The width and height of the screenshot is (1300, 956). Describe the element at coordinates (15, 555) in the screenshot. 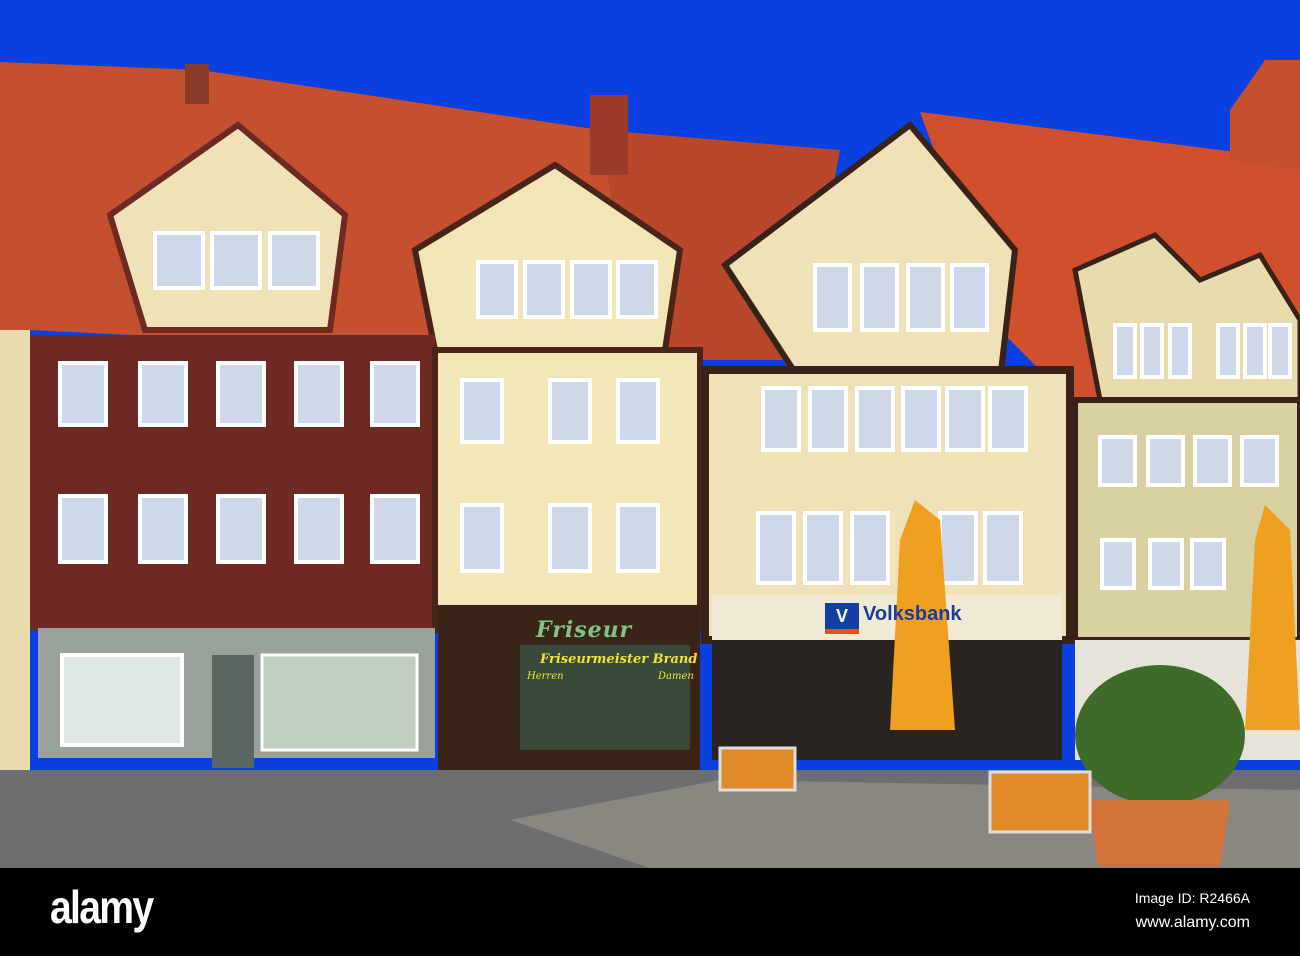

I see `facade-left-edge` at that location.